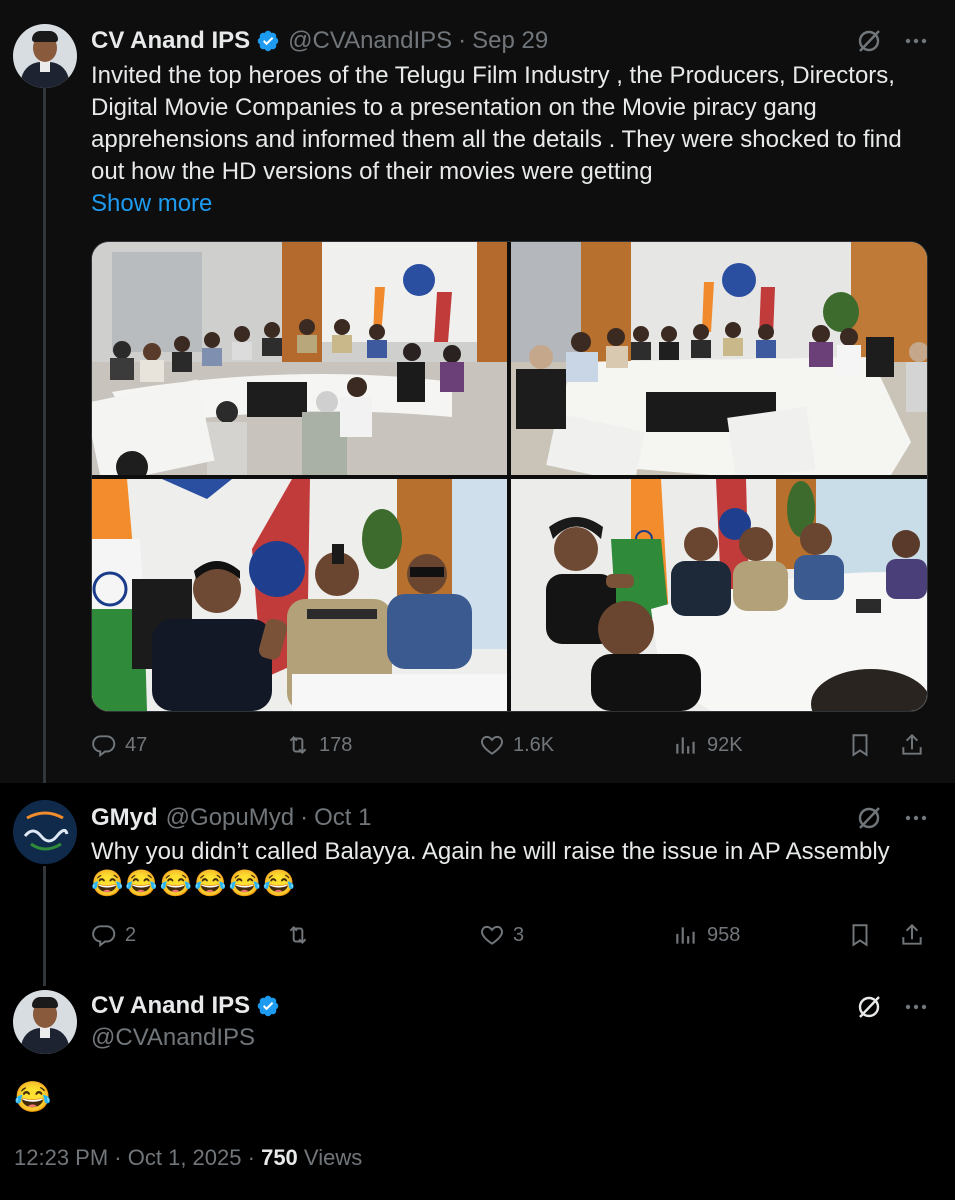 The width and height of the screenshot is (955, 1200). What do you see at coordinates (724, 934) in the screenshot?
I see `views-count: 958` at bounding box center [724, 934].